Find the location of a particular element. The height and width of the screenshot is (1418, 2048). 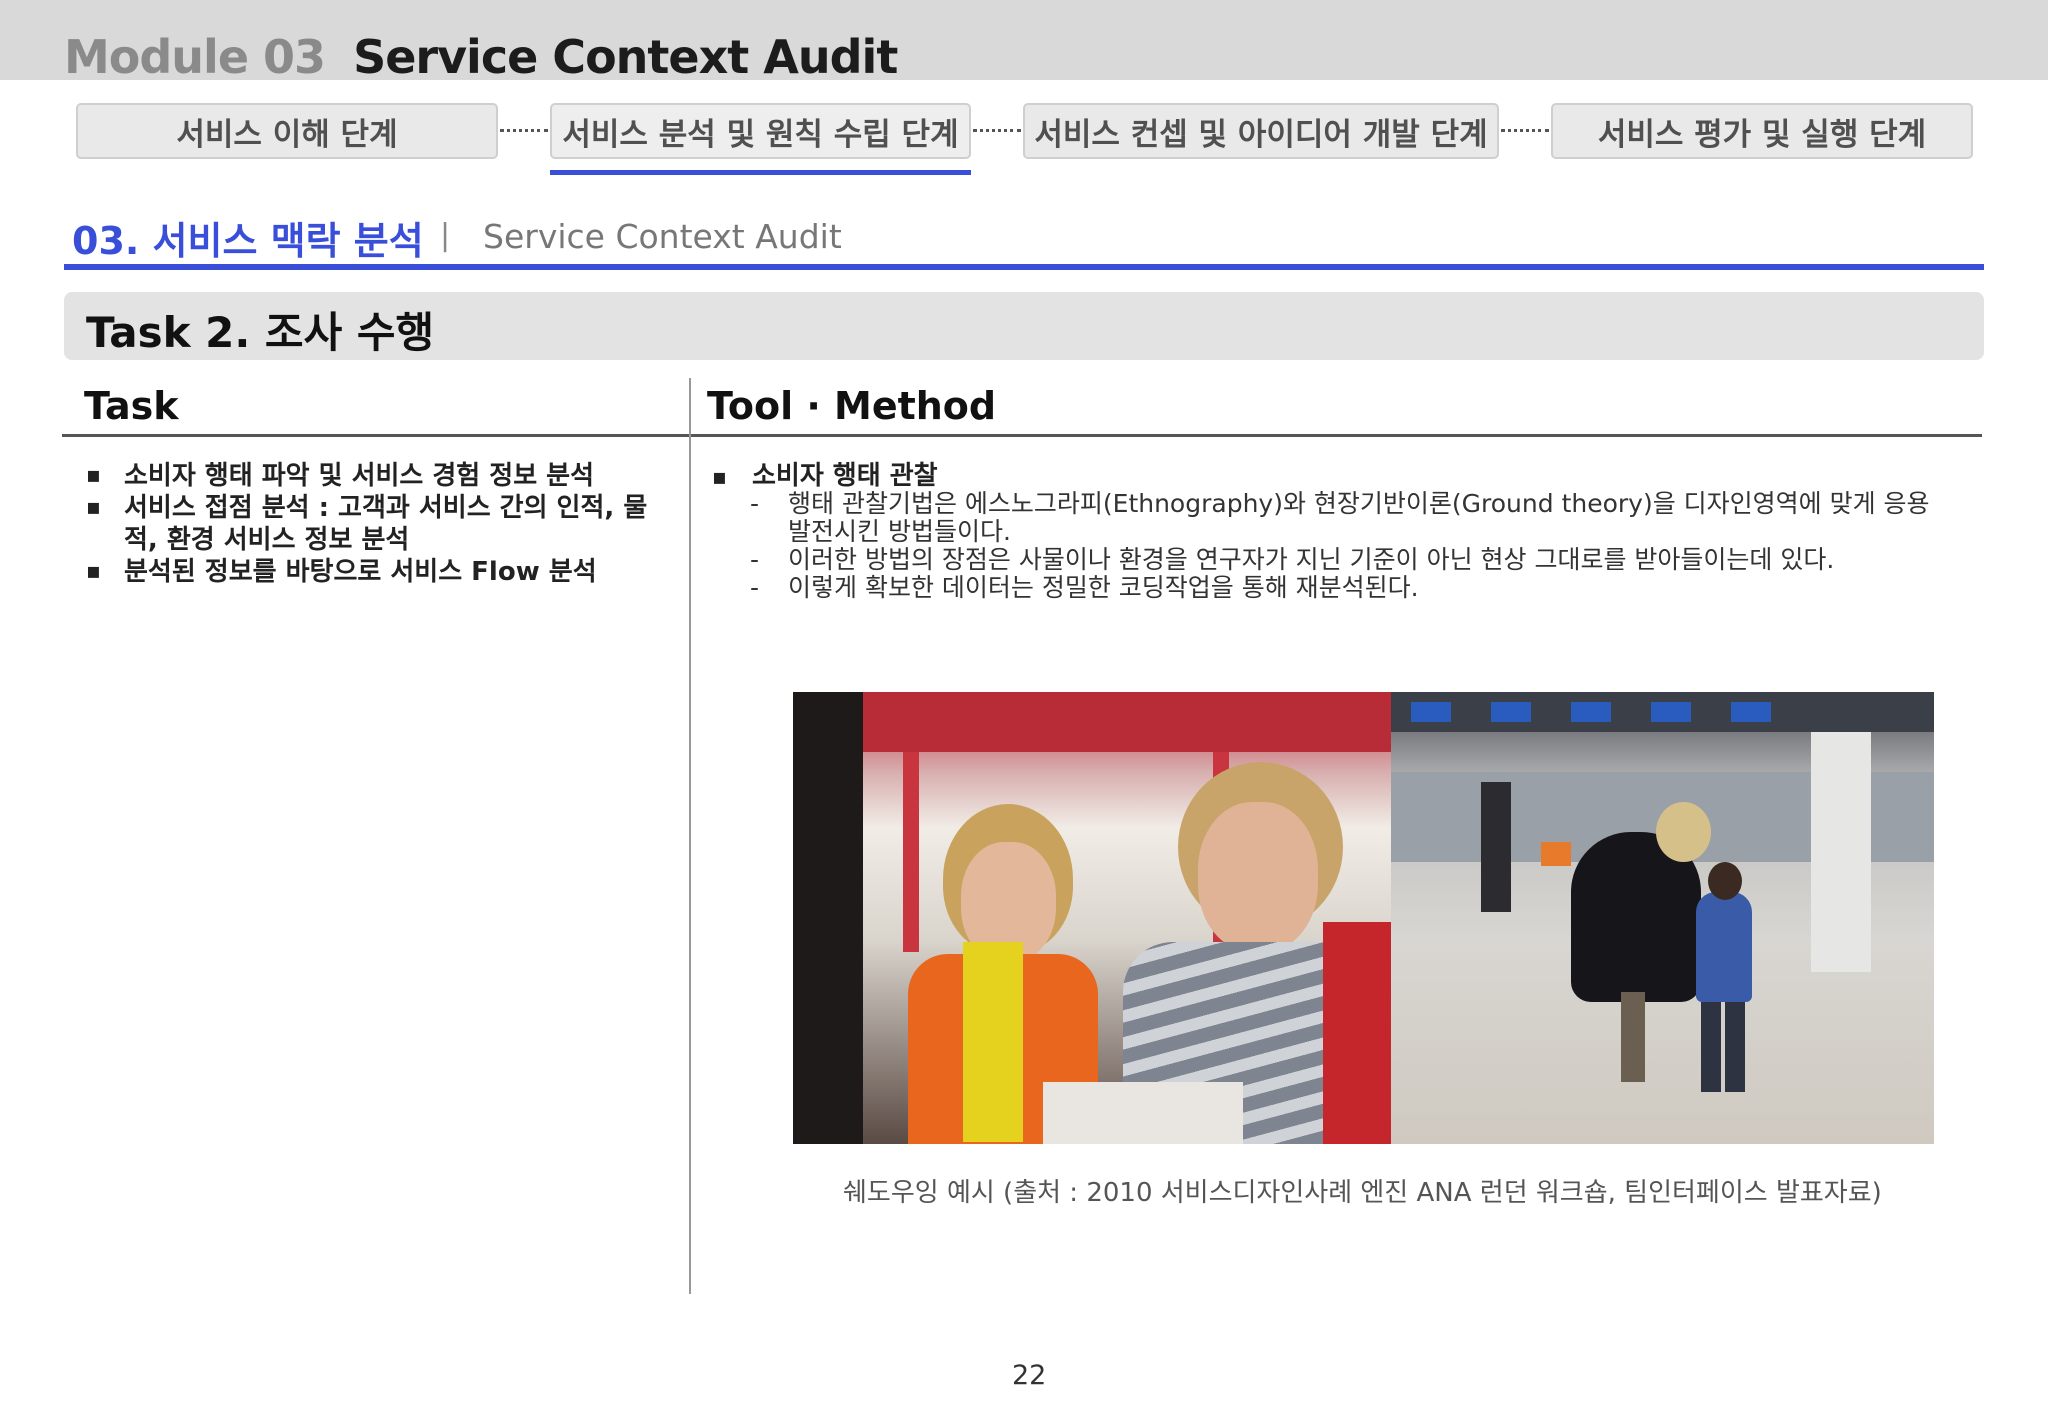

page-number: 22 is located at coordinates (1029, 1375).